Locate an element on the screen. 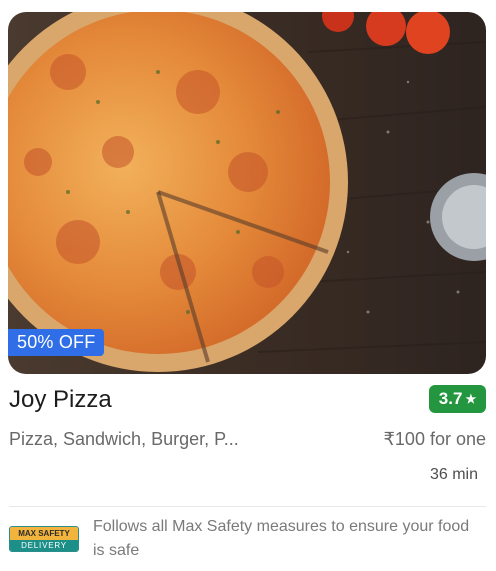 The height and width of the screenshot is (571, 496). rating-badge: 3.7 ★ is located at coordinates (457, 399).